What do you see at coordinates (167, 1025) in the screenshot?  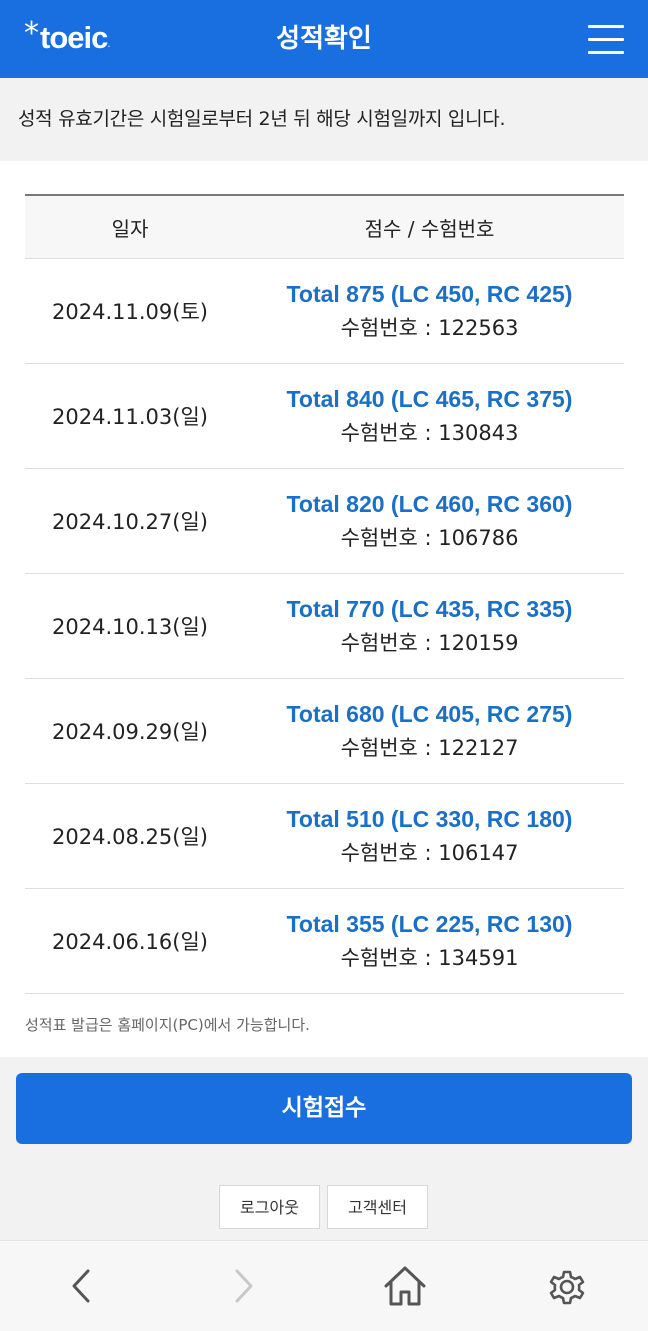 I see `certificate-footnote: 성적표 발급은 홈페이지(PC)에서 가능합니다.` at bounding box center [167, 1025].